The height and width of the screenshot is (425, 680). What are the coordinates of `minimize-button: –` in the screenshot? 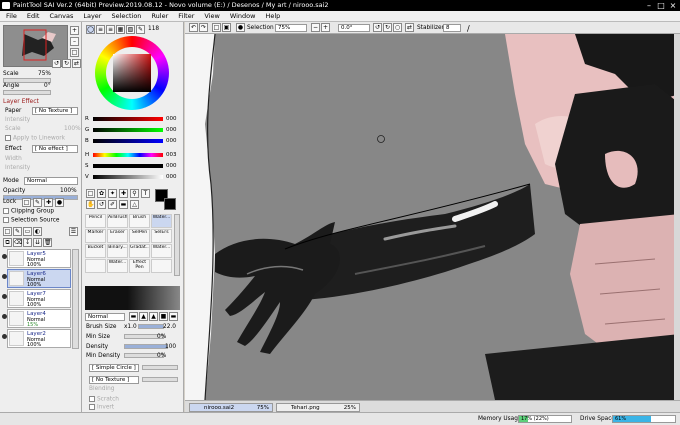 It's located at (649, 5).